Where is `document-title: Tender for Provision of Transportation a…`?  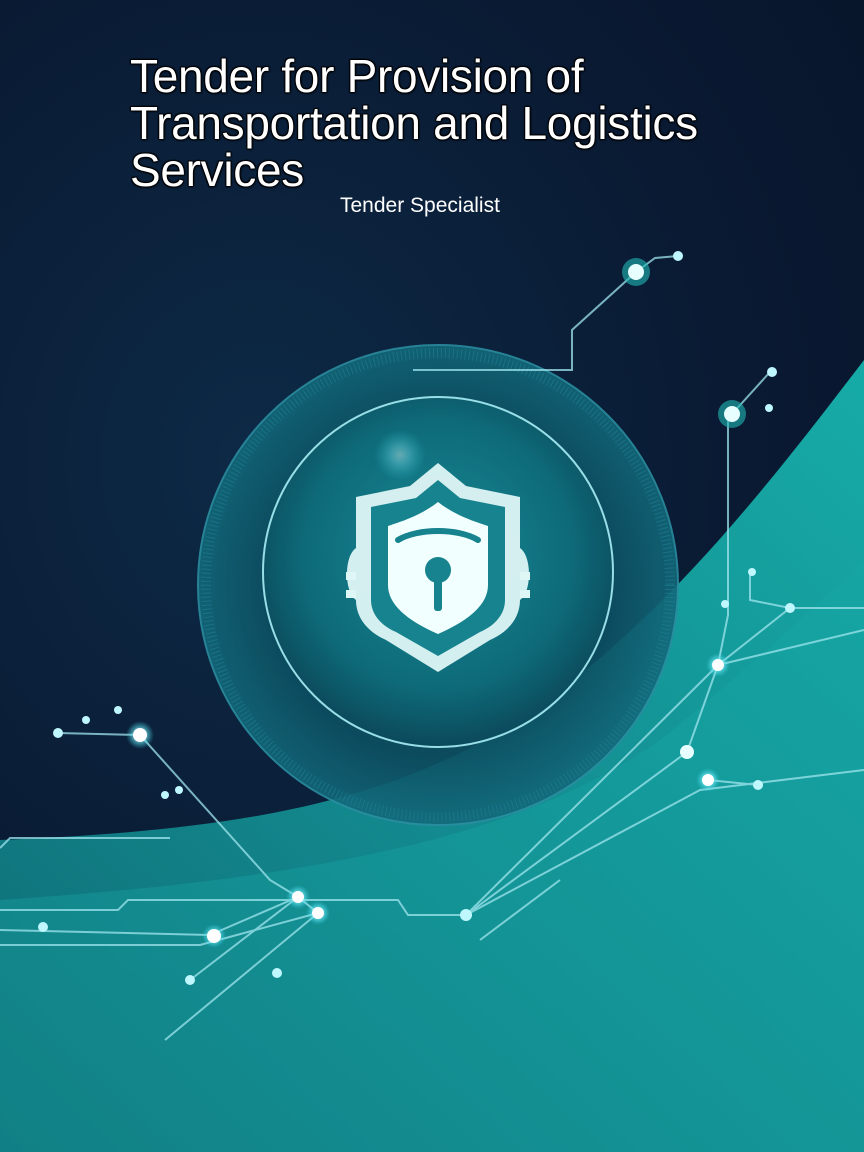
document-title: Tender for Provision of Transportation a… is located at coordinates (414, 123).